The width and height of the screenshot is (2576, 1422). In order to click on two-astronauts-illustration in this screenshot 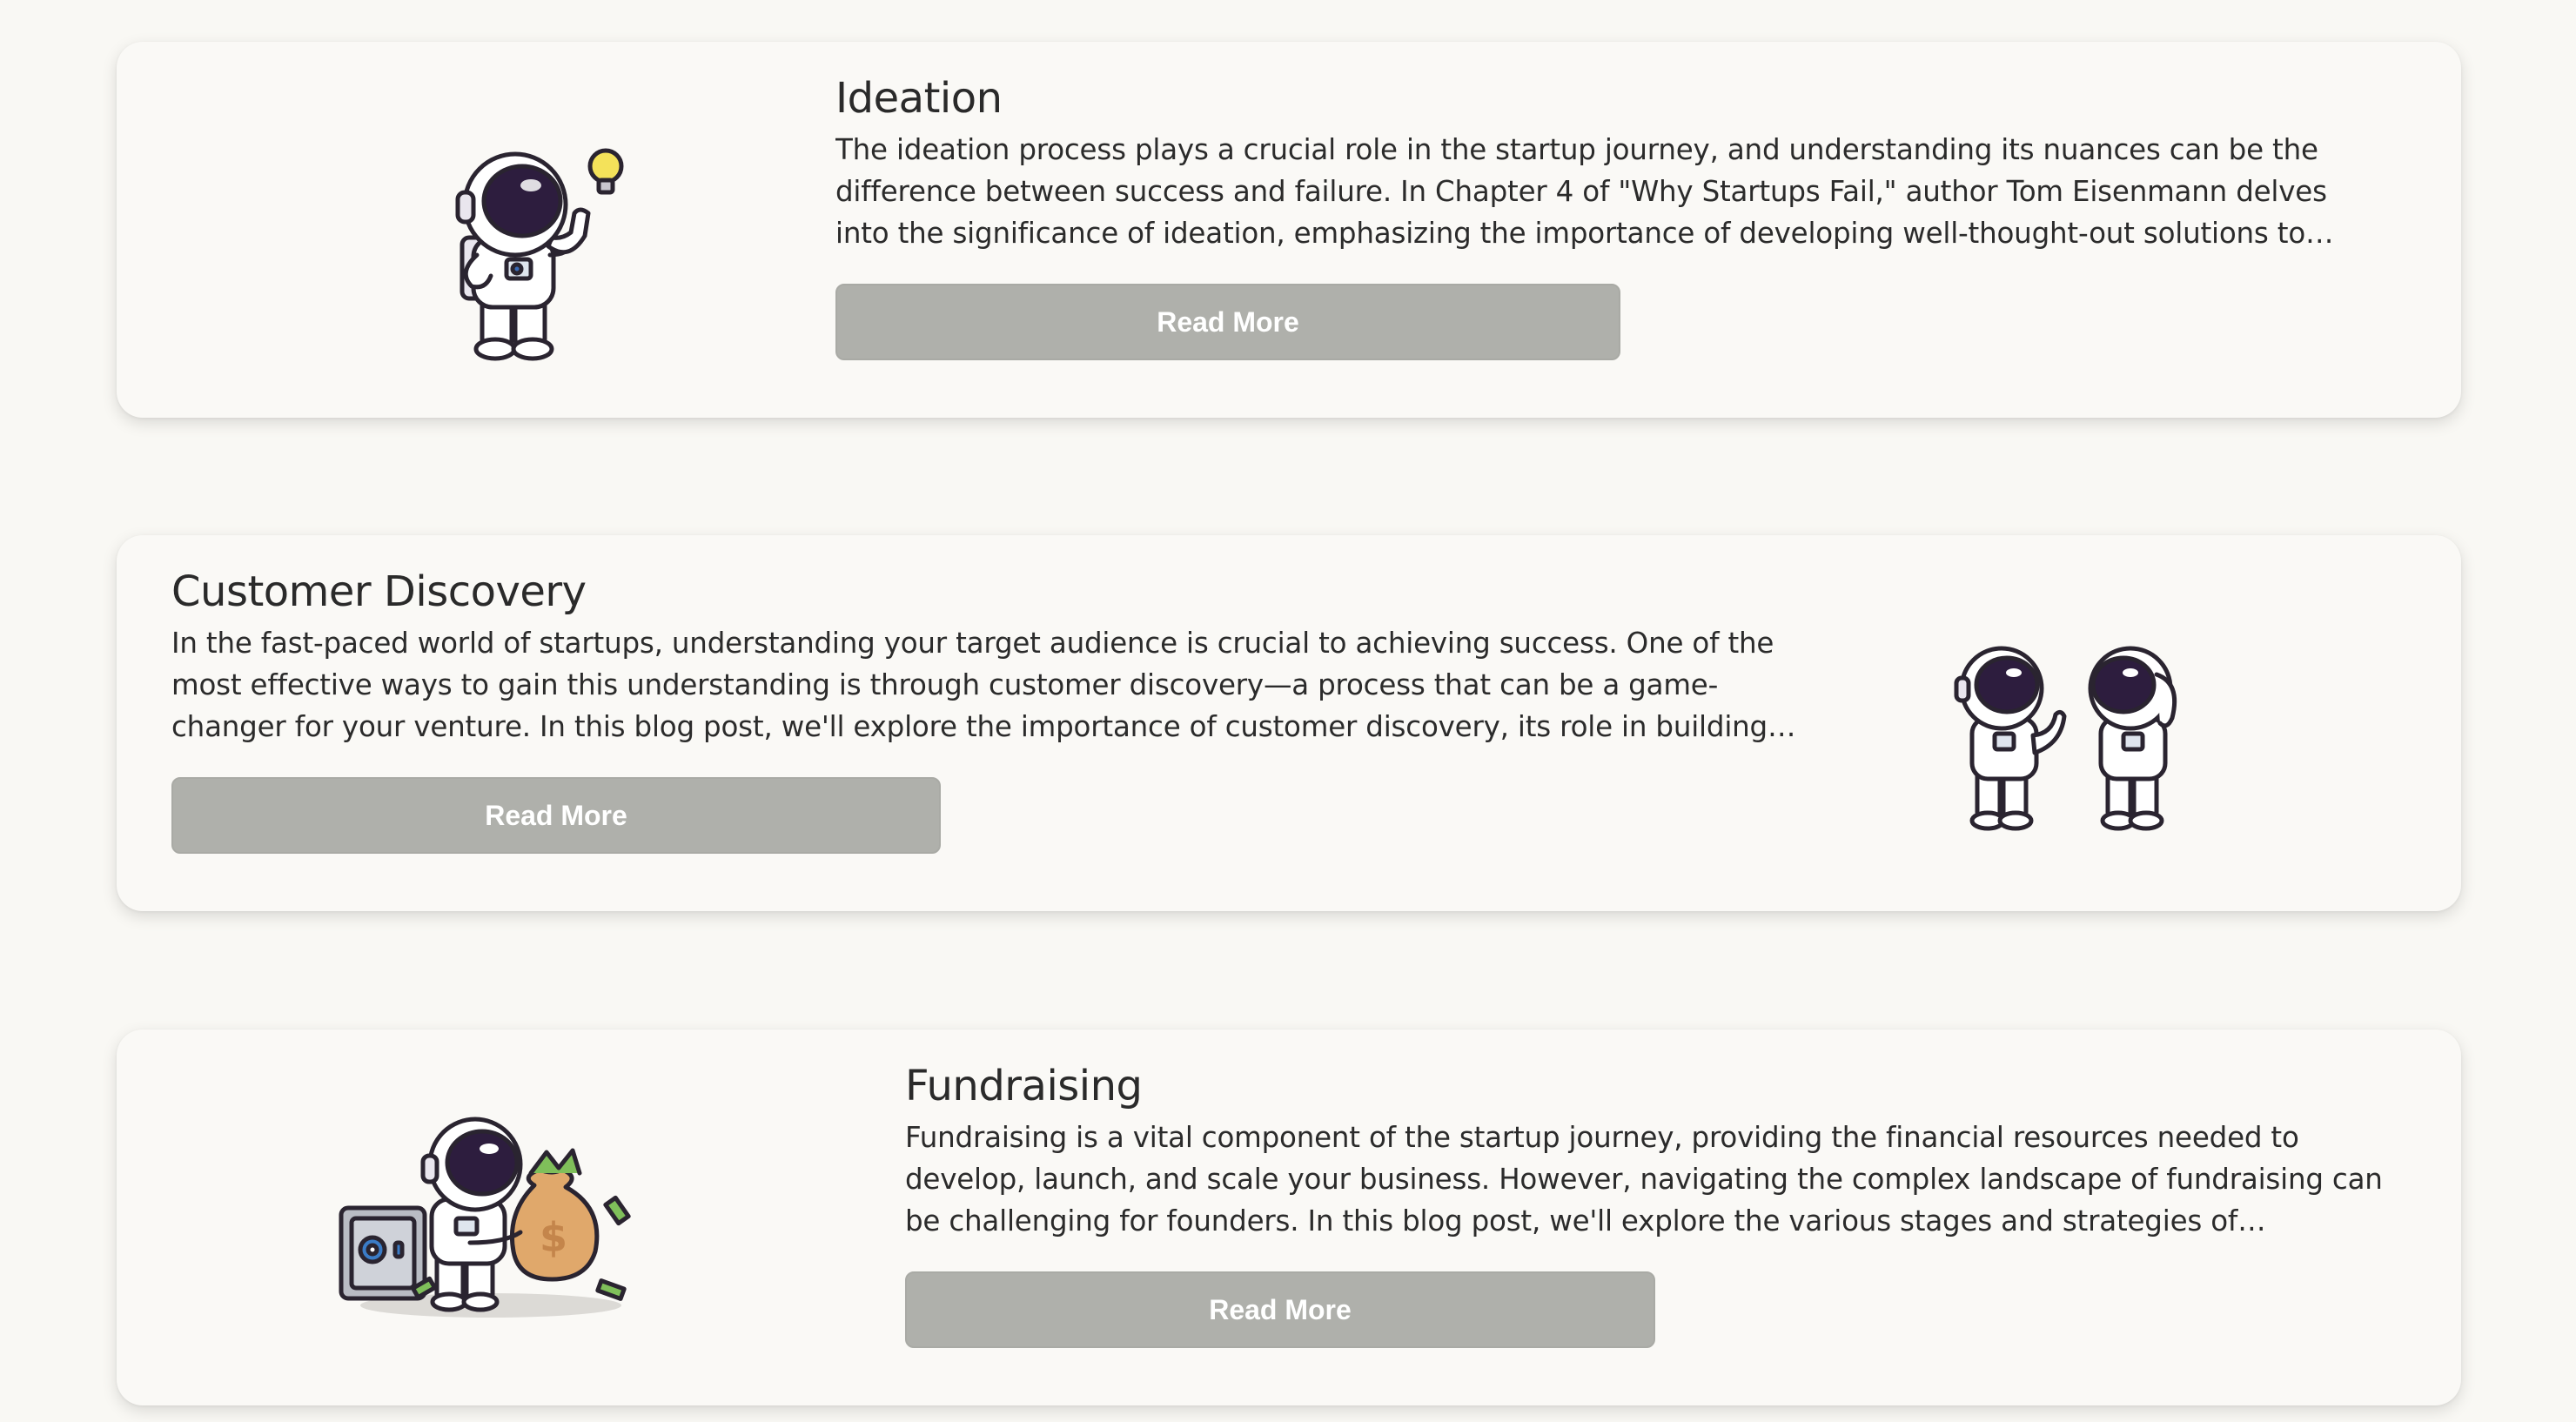, I will do `click(2100, 736)`.